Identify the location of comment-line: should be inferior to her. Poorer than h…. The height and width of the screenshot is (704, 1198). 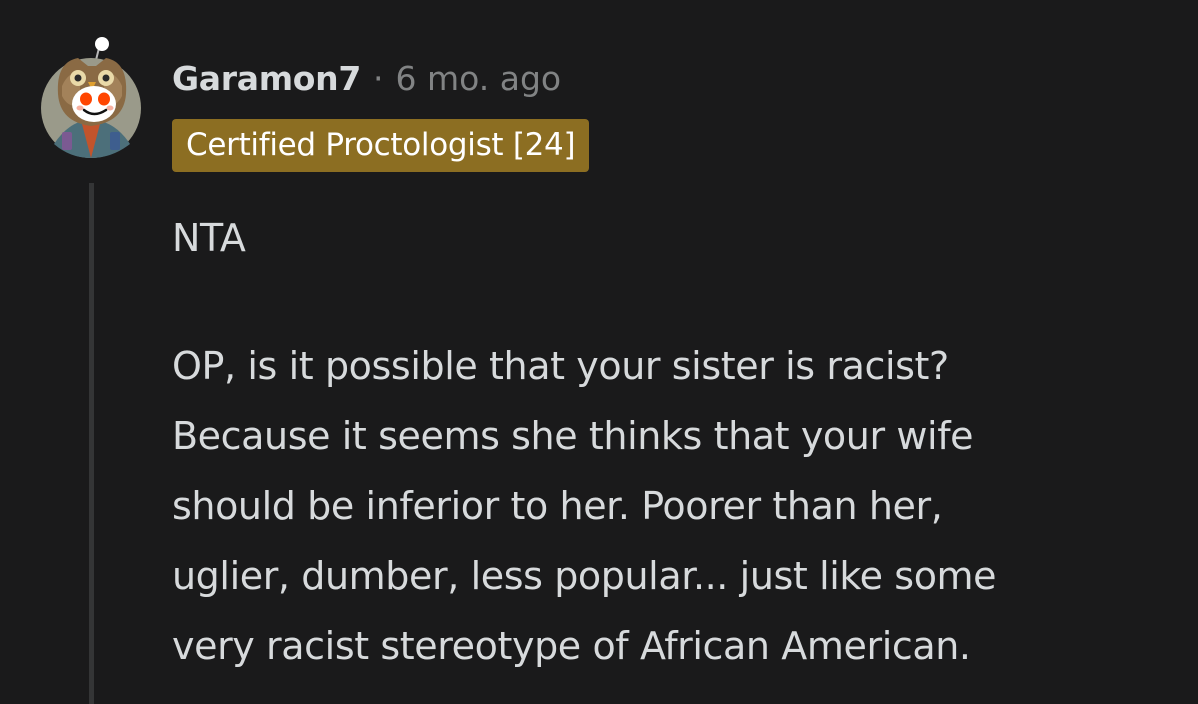
(557, 506).